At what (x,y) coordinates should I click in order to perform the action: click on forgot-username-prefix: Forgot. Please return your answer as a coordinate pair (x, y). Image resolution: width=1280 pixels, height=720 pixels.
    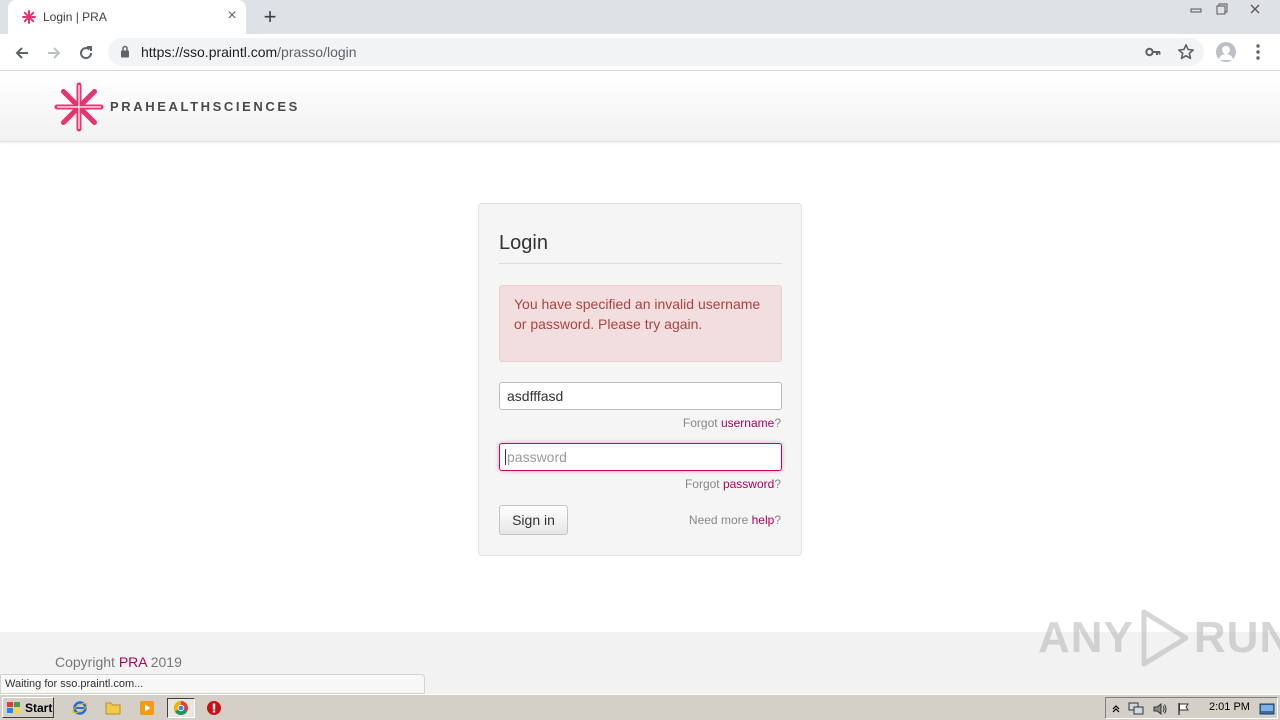
    Looking at the image, I should click on (701, 423).